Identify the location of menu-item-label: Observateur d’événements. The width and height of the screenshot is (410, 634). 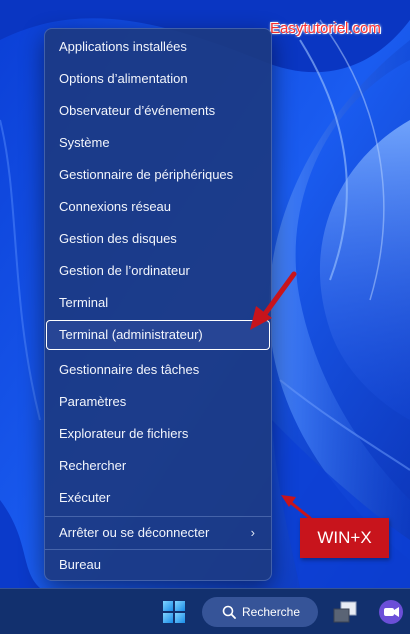
(137, 110).